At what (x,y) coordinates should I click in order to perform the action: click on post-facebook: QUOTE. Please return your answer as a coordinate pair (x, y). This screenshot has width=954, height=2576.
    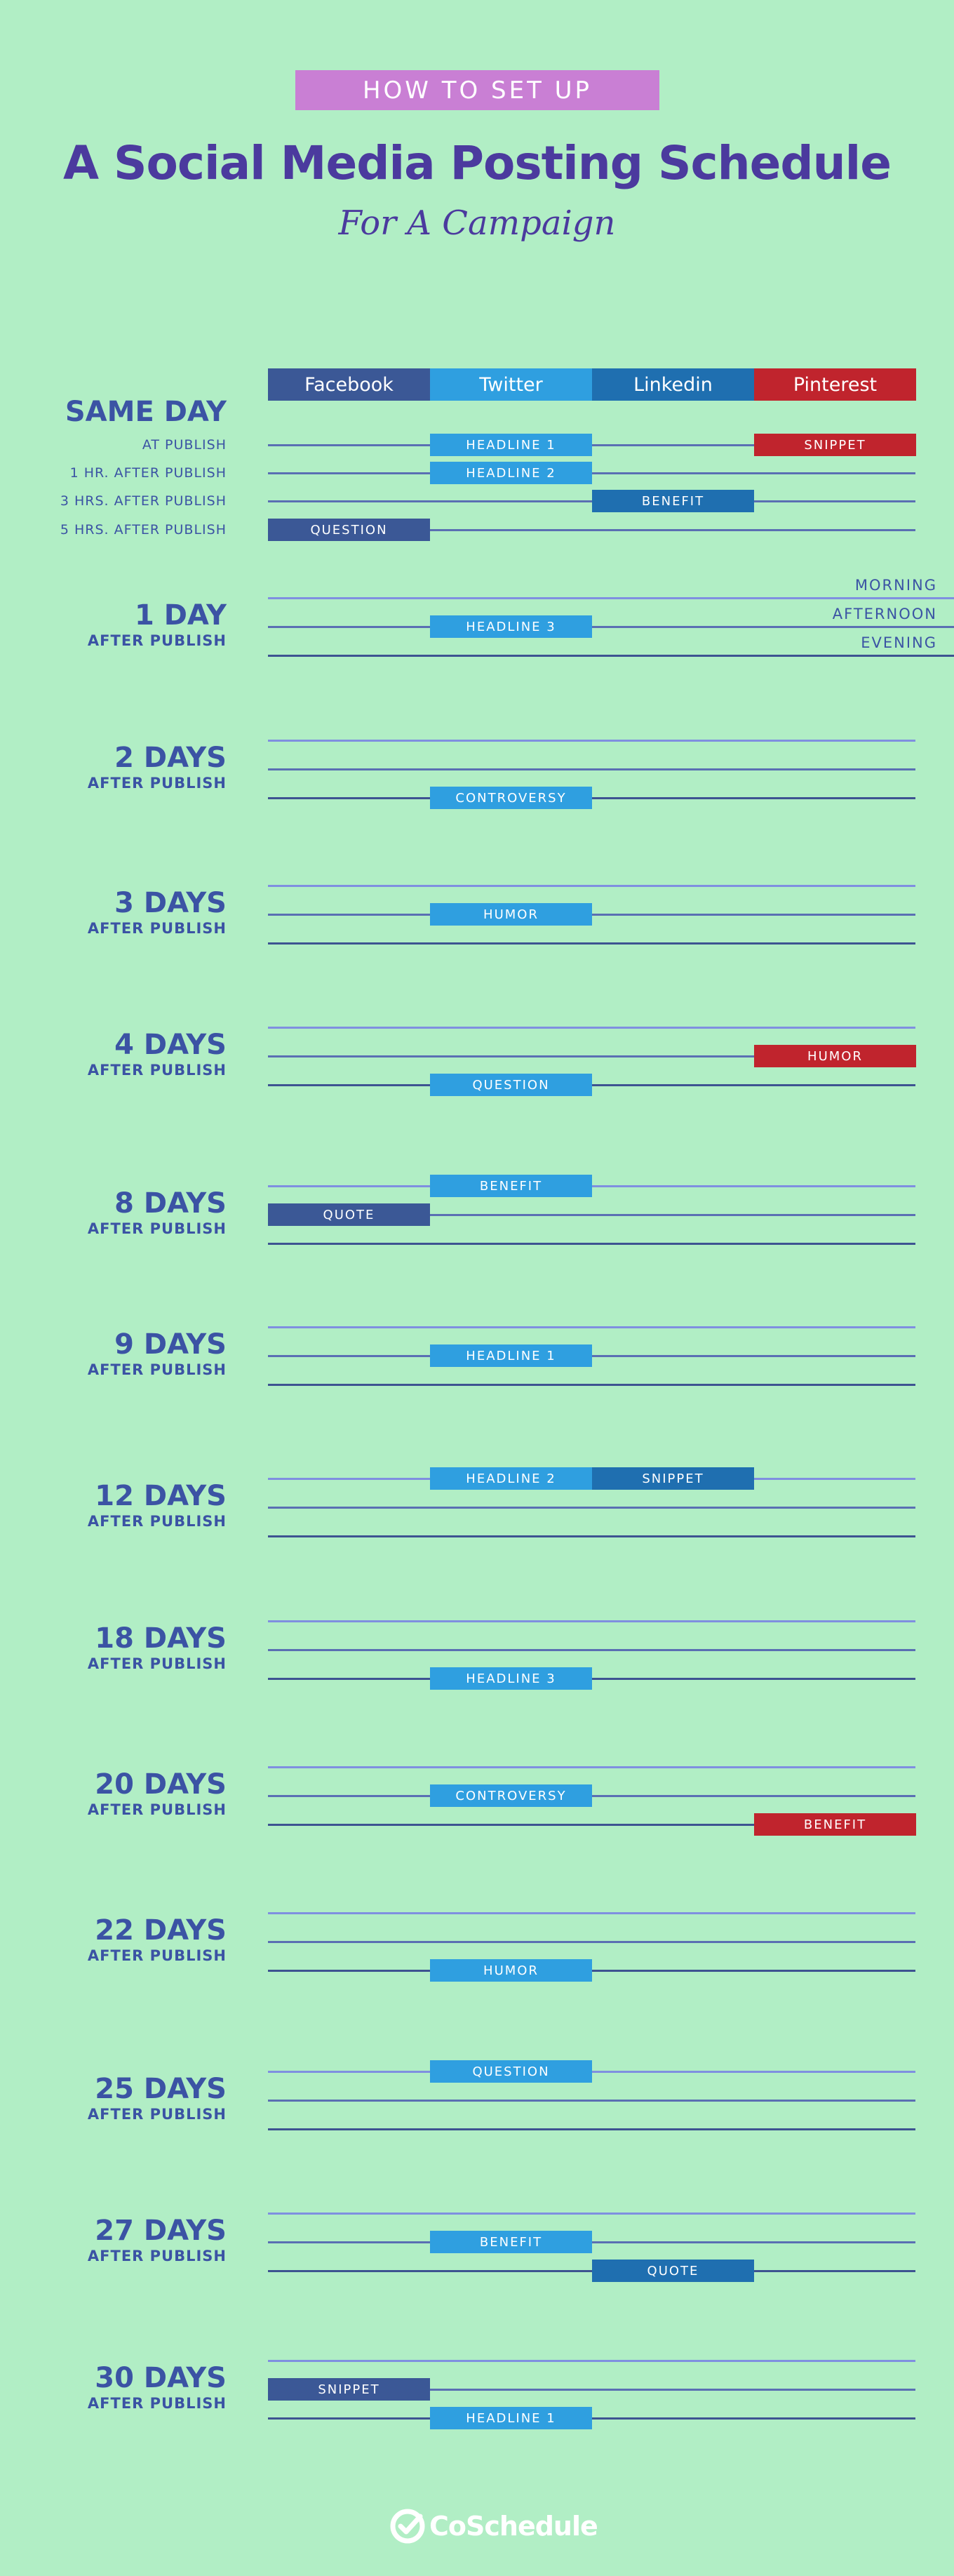
    Looking at the image, I should click on (349, 1214).